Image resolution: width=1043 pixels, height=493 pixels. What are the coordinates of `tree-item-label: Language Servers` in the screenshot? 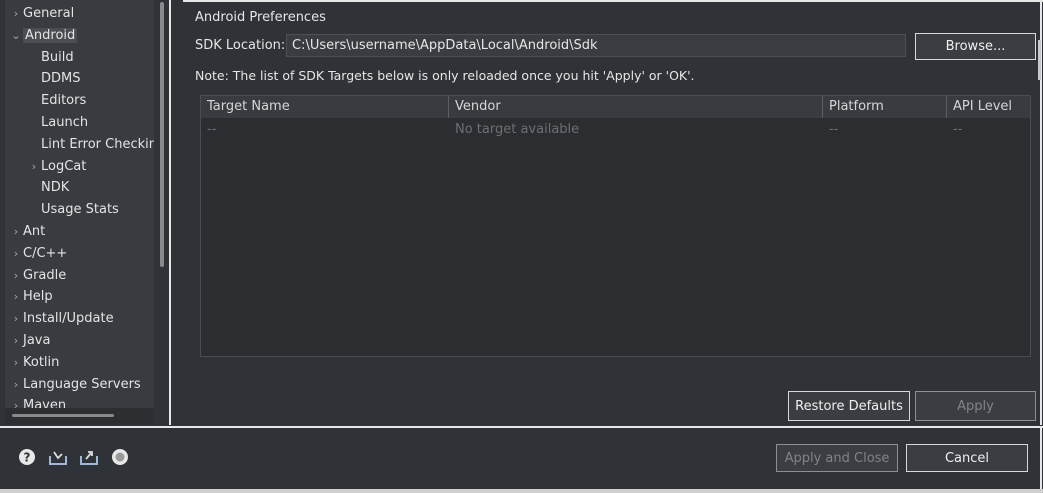 It's located at (82, 384).